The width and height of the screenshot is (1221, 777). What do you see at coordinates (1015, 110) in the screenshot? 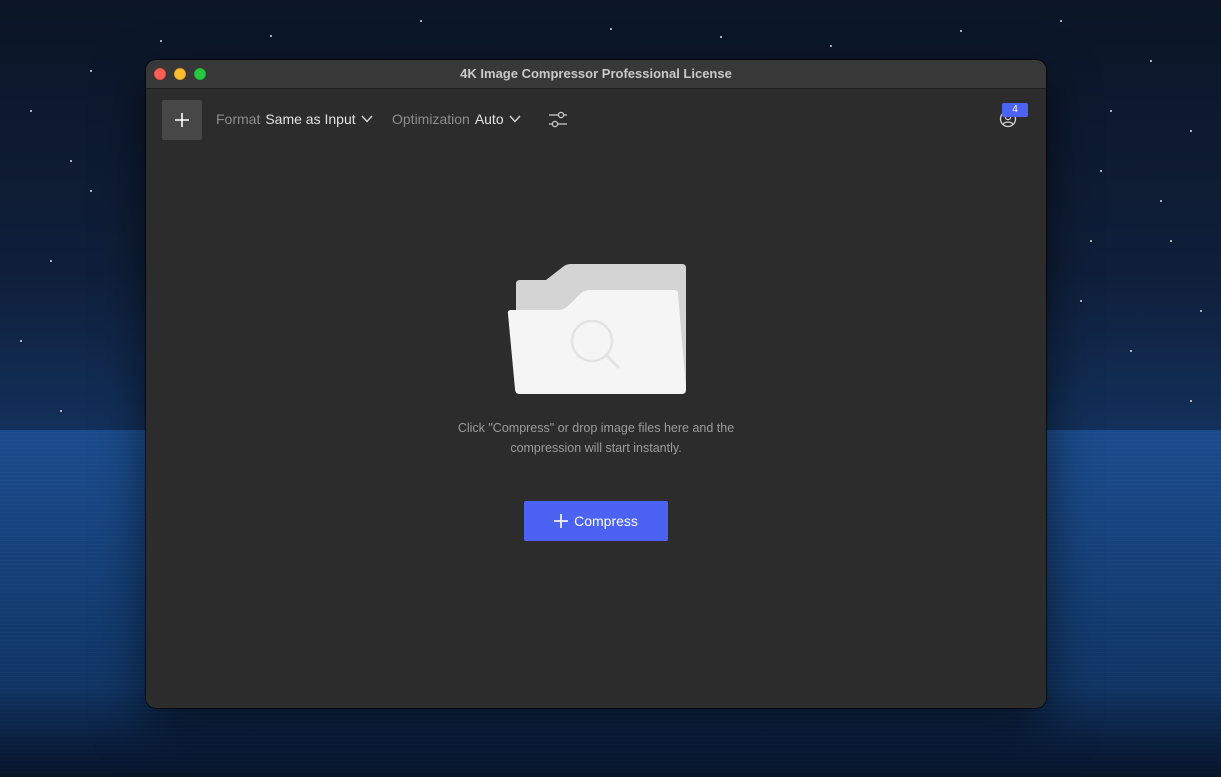
I see `notification-badge: 4` at bounding box center [1015, 110].